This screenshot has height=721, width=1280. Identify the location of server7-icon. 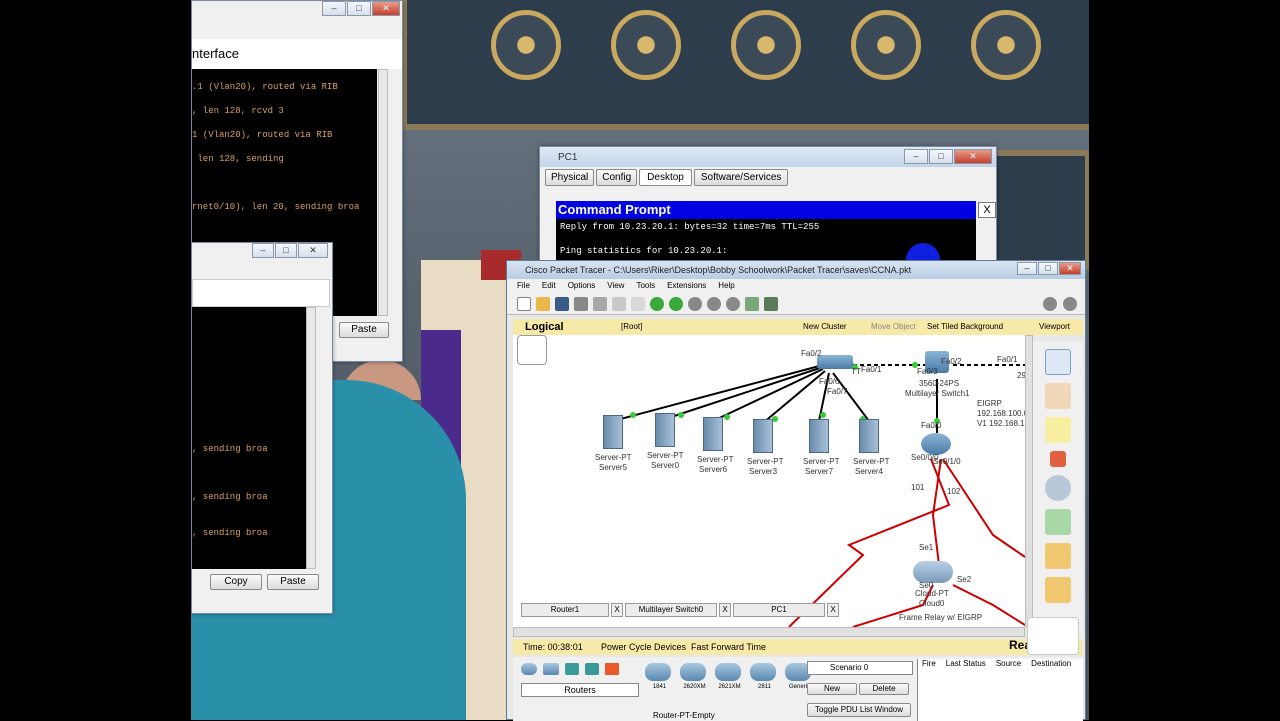
(819, 436).